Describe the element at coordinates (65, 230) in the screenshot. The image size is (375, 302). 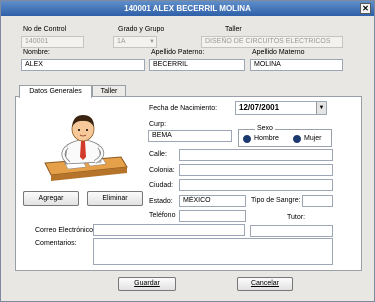
I see `correo-label: Correo Electrónico:` at that location.